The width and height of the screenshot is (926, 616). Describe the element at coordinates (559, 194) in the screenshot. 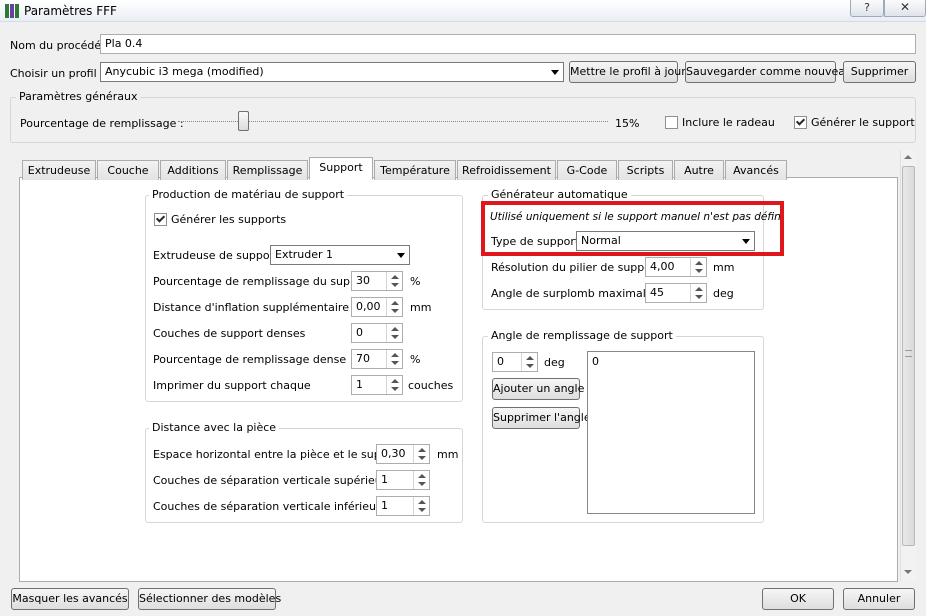

I see `auto-generator-title: Générateur automatique` at that location.